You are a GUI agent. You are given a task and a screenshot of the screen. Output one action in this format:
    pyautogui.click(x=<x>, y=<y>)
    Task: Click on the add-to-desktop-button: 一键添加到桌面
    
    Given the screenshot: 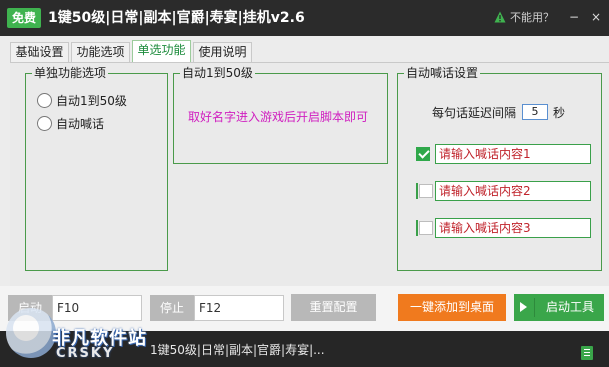 What is the action you would take?
    pyautogui.click(x=452, y=307)
    